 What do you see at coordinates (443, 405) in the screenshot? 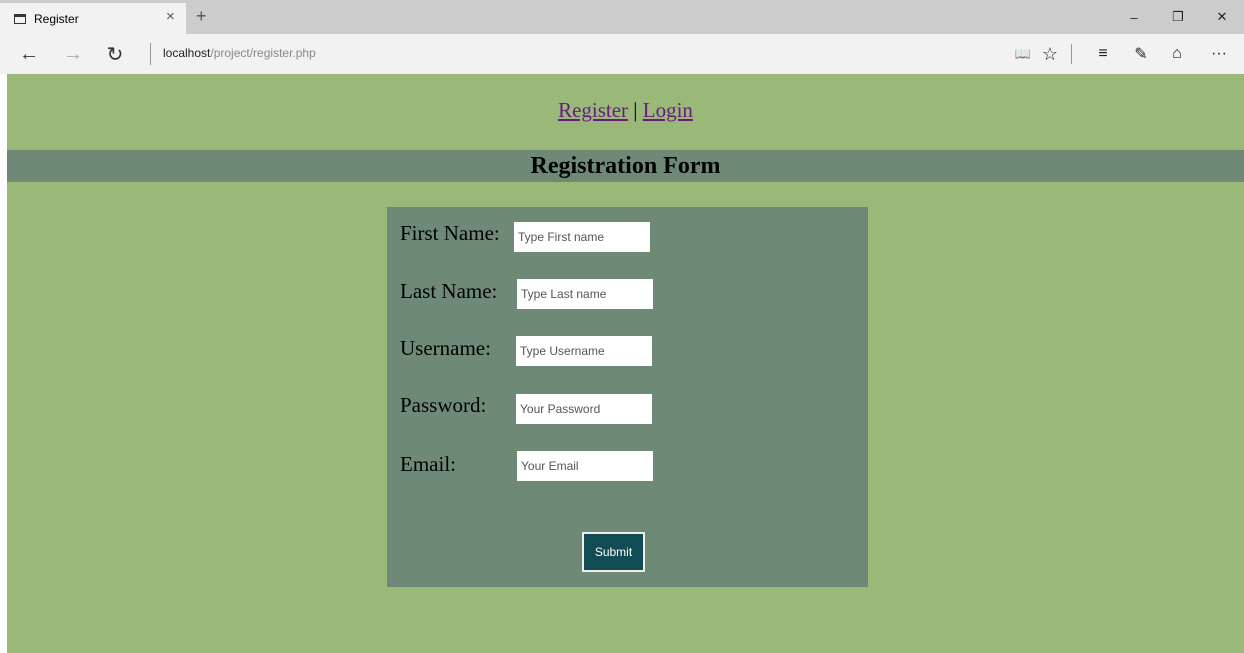
I see `password-label: Password:` at bounding box center [443, 405].